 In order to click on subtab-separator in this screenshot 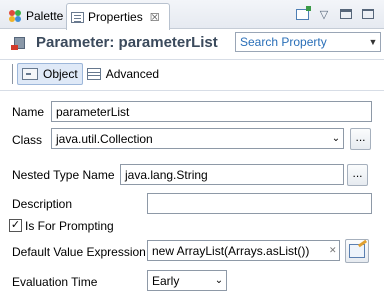, I will do `click(12, 74)`.